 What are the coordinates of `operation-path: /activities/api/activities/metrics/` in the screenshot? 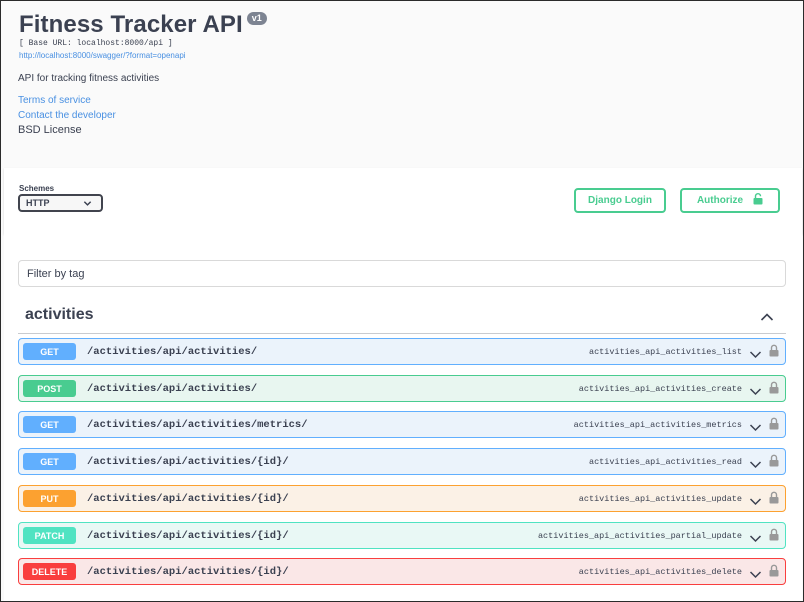 It's located at (197, 424).